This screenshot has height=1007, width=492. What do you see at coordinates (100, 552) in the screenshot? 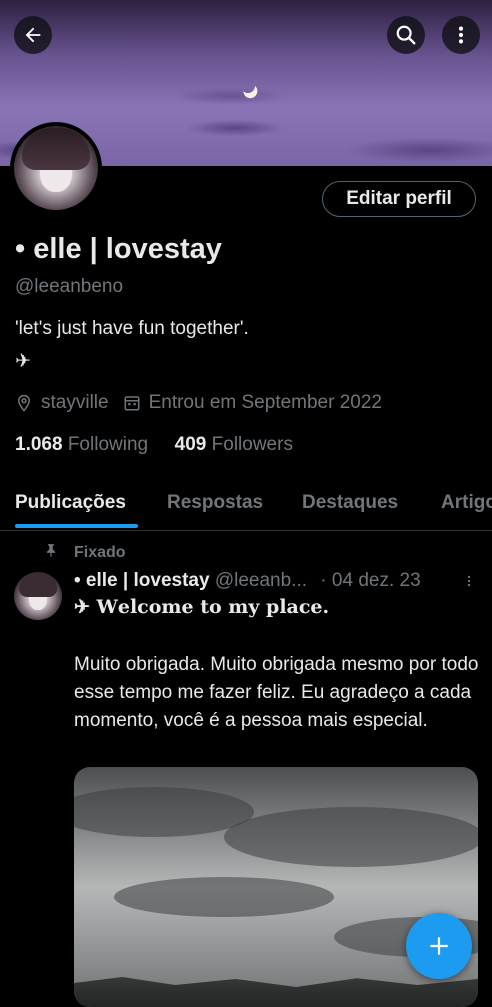
I see `pinned-label: Fixado` at bounding box center [100, 552].